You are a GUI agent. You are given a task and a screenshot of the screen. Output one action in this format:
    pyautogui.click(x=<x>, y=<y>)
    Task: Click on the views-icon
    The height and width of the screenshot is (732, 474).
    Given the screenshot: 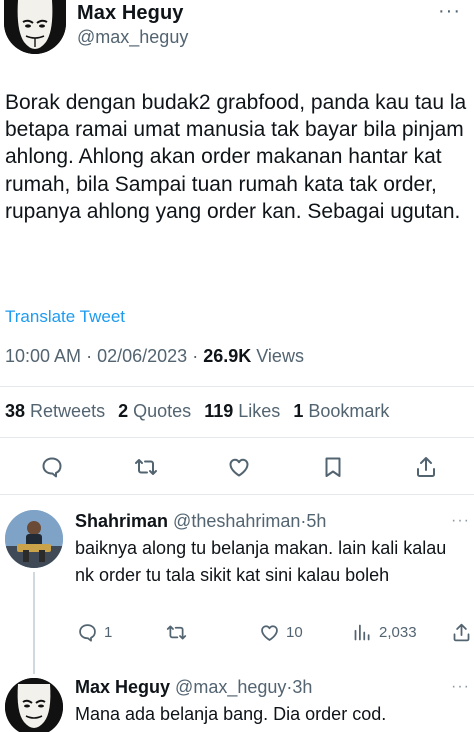 What is the action you would take?
    pyautogui.click(x=362, y=632)
    